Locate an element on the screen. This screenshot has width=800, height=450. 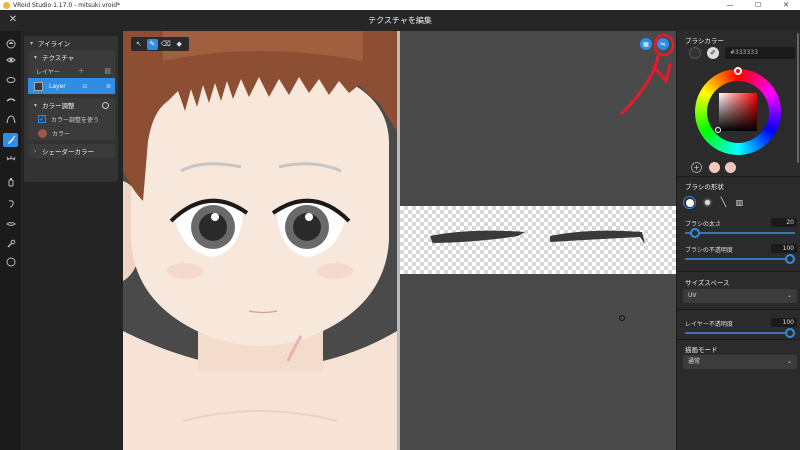
layer-opacity-slider: レイヤー不透明度 100 is located at coordinates (741, 328).